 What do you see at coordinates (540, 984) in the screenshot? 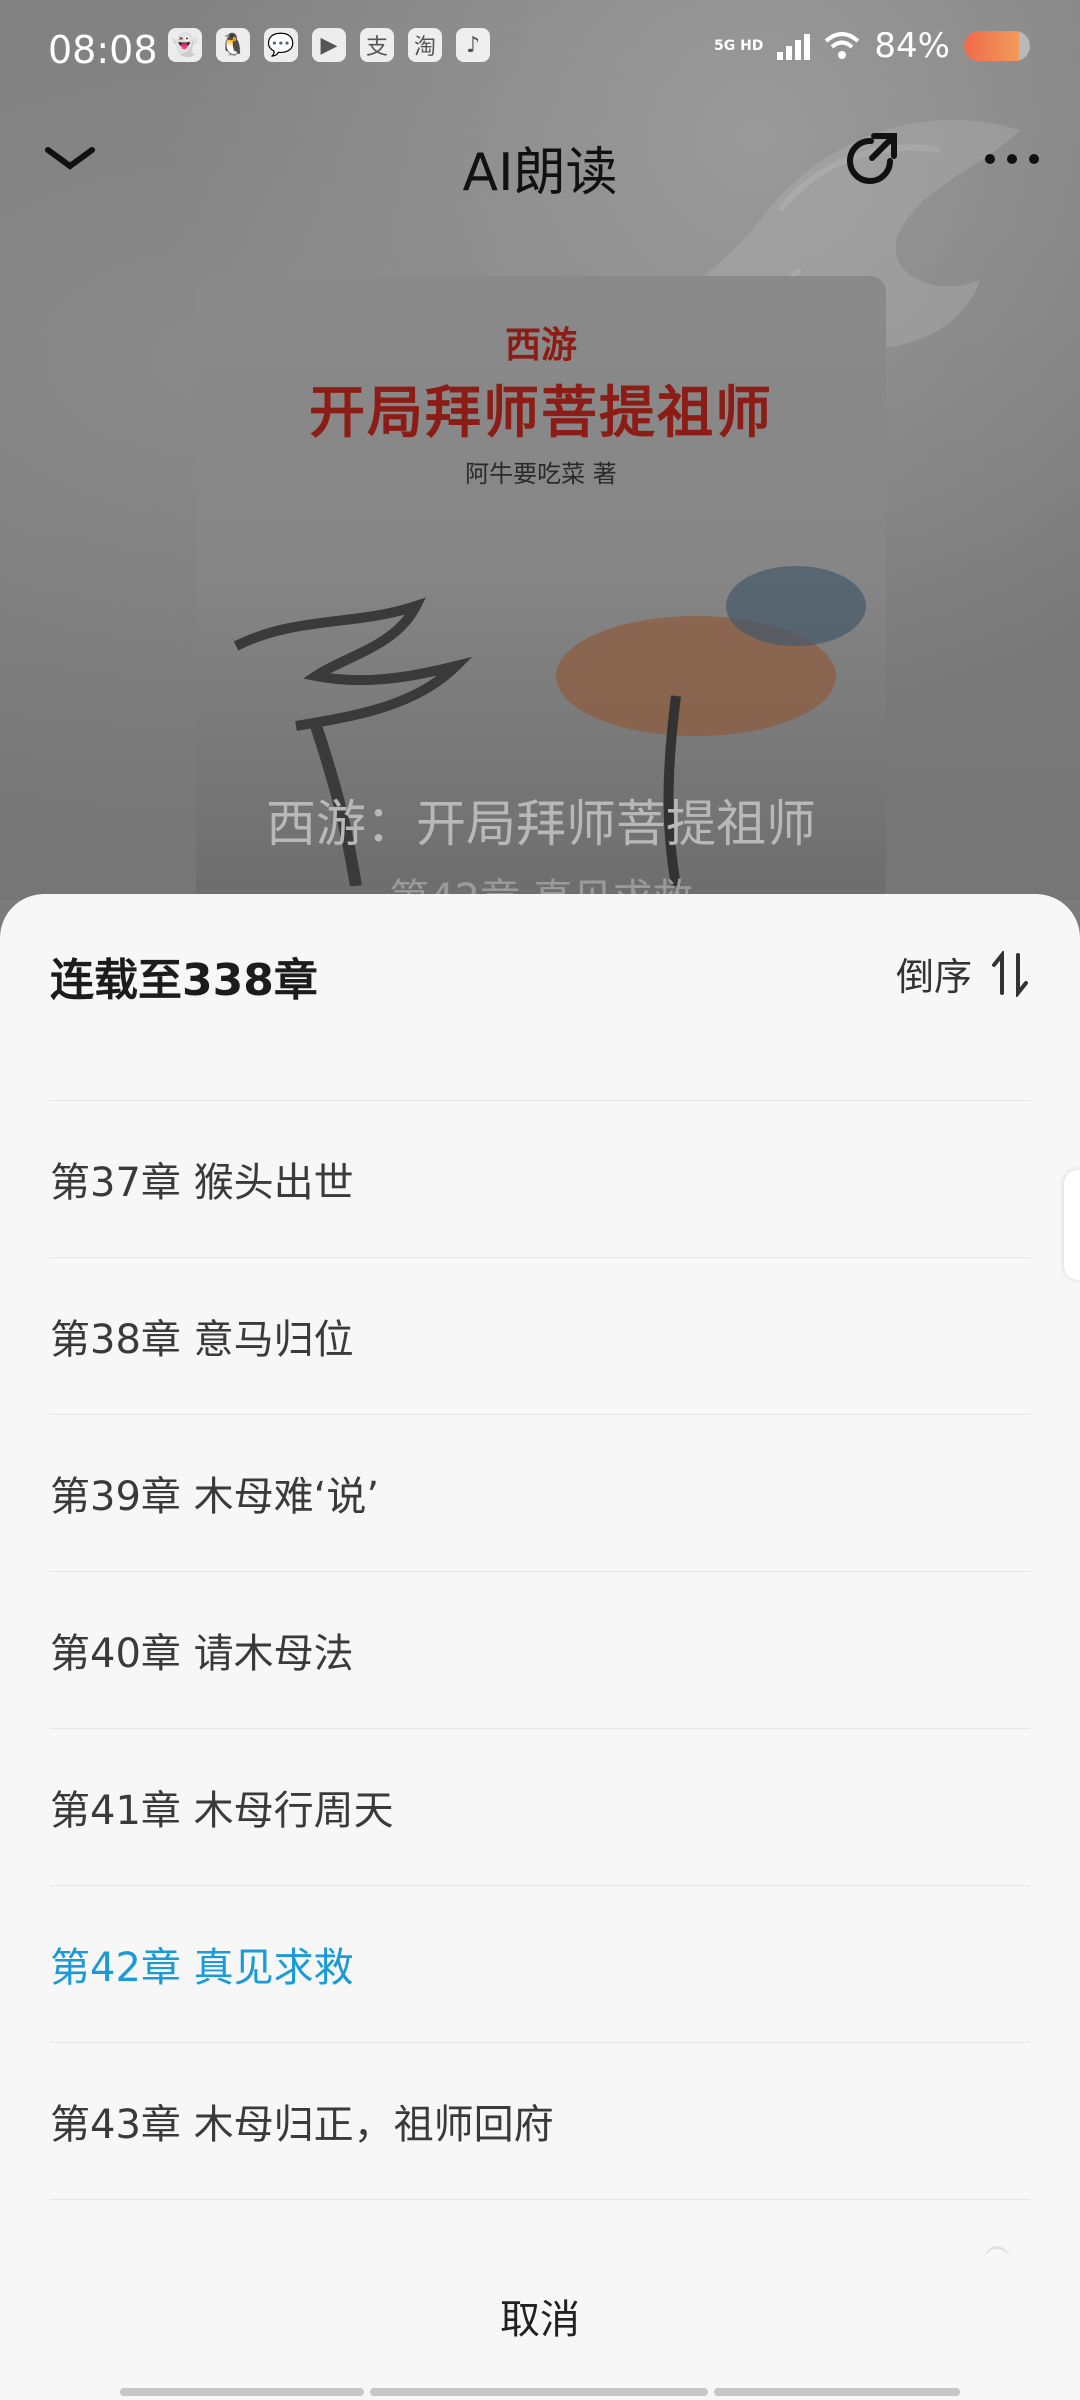
I see `sheet-header: 连载至338章 倒序` at bounding box center [540, 984].